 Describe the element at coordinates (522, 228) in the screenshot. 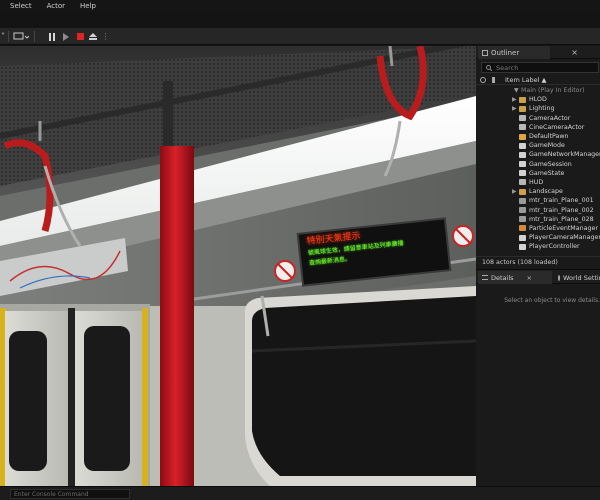

I see `particle-icon` at that location.